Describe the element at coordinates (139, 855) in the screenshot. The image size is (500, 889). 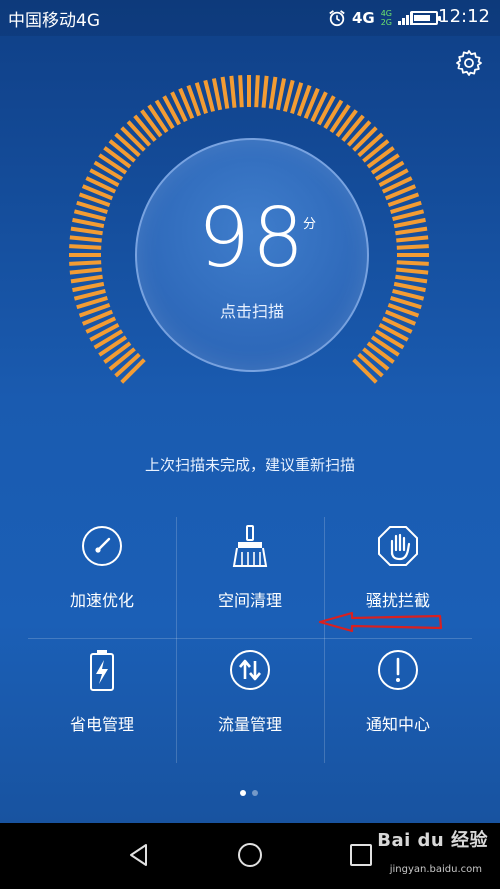
I see `back-icon` at that location.